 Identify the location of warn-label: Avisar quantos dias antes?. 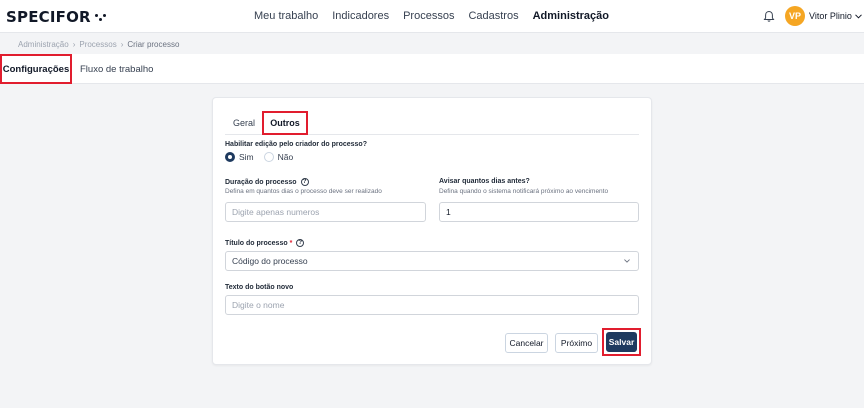
(484, 181).